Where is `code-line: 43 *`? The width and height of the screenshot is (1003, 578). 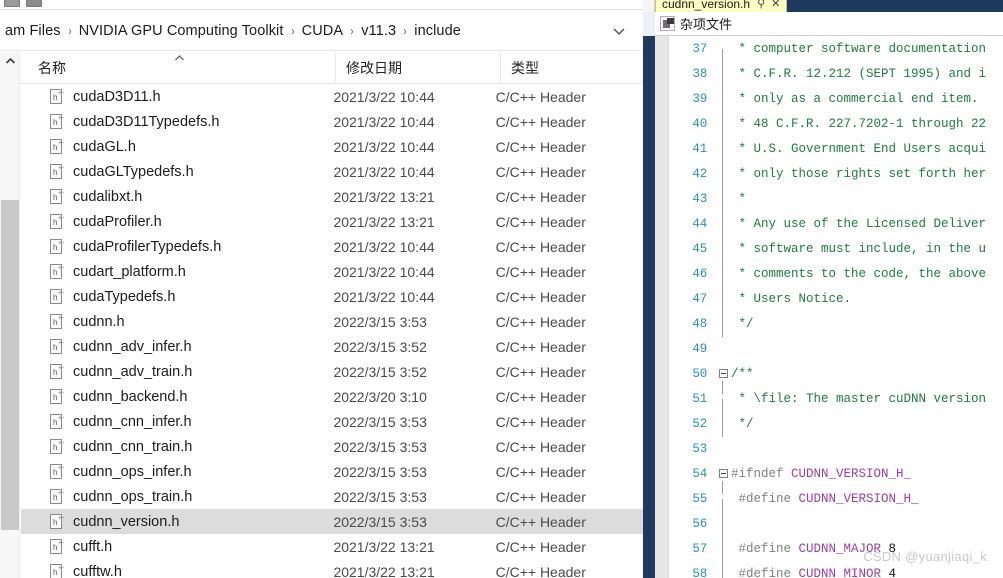
code-line: 43 * is located at coordinates (836, 205).